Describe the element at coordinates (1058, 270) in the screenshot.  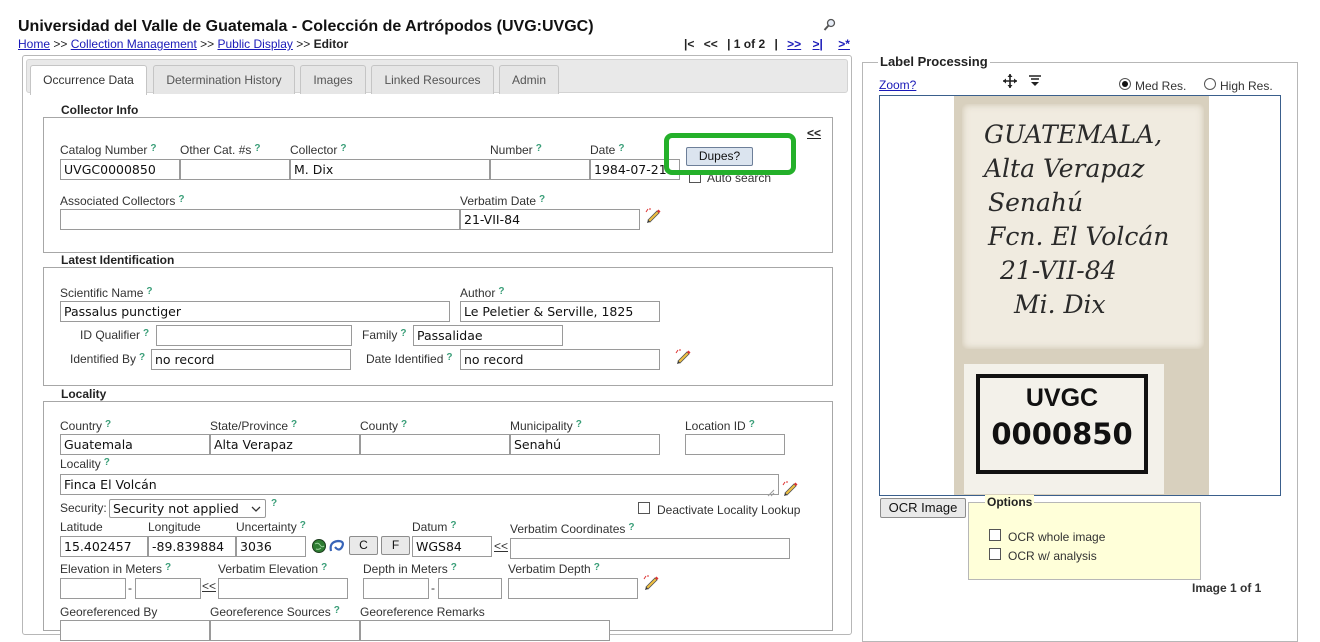
I see `label-line: 21-VII-84` at that location.